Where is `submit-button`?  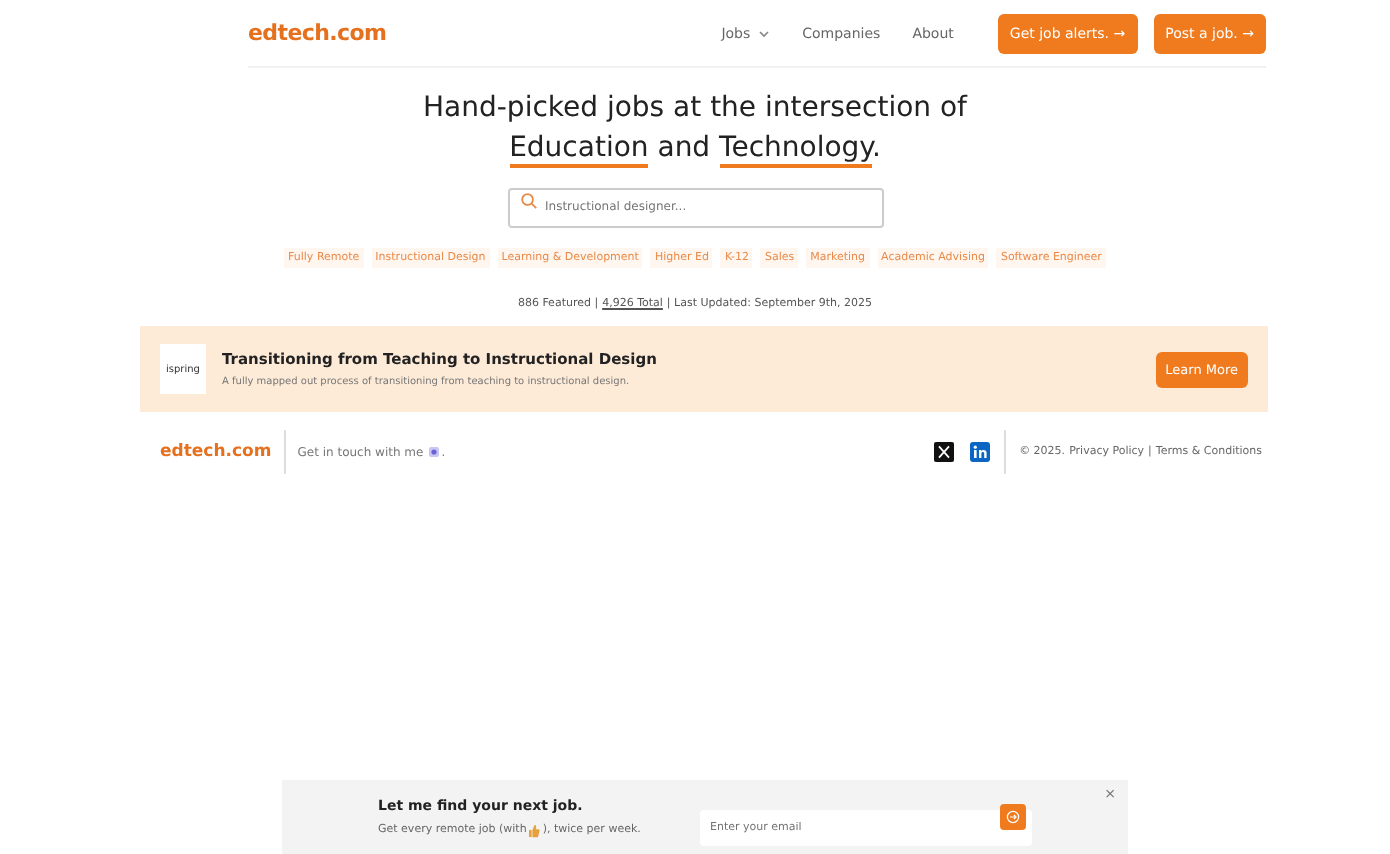
submit-button is located at coordinates (1013, 817).